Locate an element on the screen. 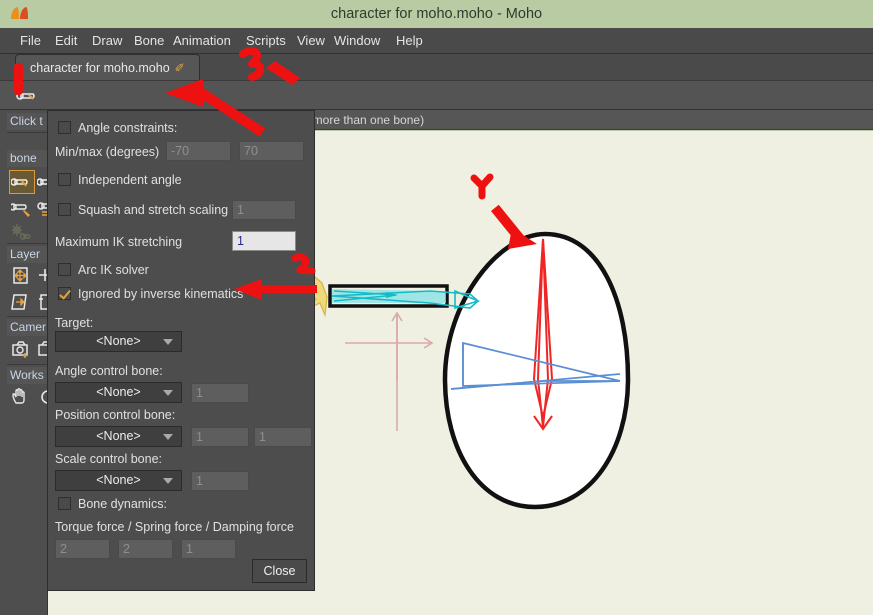  position-control-label: Position control bone: is located at coordinates (115, 415).